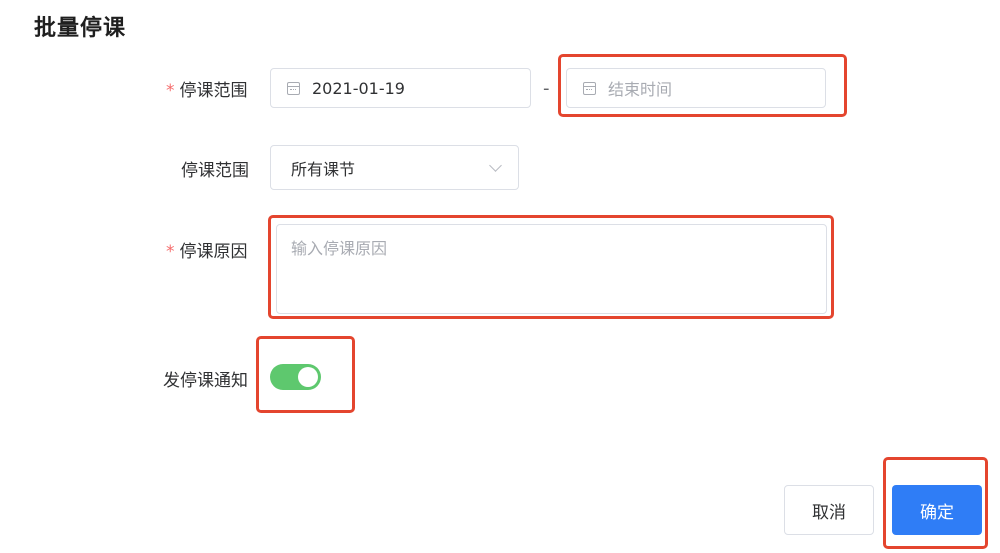 This screenshot has height=553, width=1000. What do you see at coordinates (295, 377) in the screenshot?
I see `notify-switch` at bounding box center [295, 377].